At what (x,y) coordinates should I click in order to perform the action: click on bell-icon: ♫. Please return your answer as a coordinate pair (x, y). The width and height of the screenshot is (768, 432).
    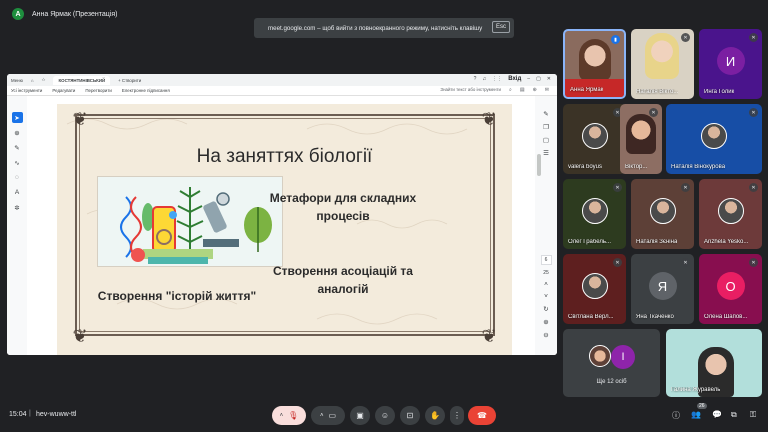
    Looking at the image, I should click on (484, 79).